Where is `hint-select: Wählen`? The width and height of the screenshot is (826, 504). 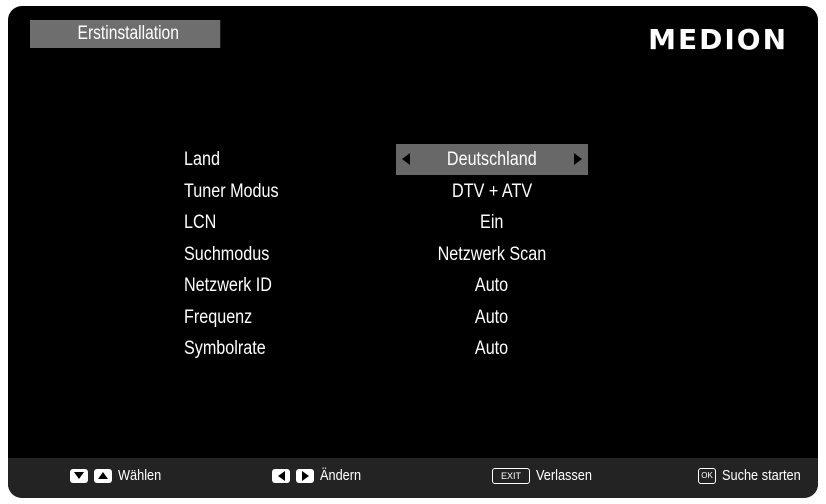
hint-select: Wählen is located at coordinates (119, 475).